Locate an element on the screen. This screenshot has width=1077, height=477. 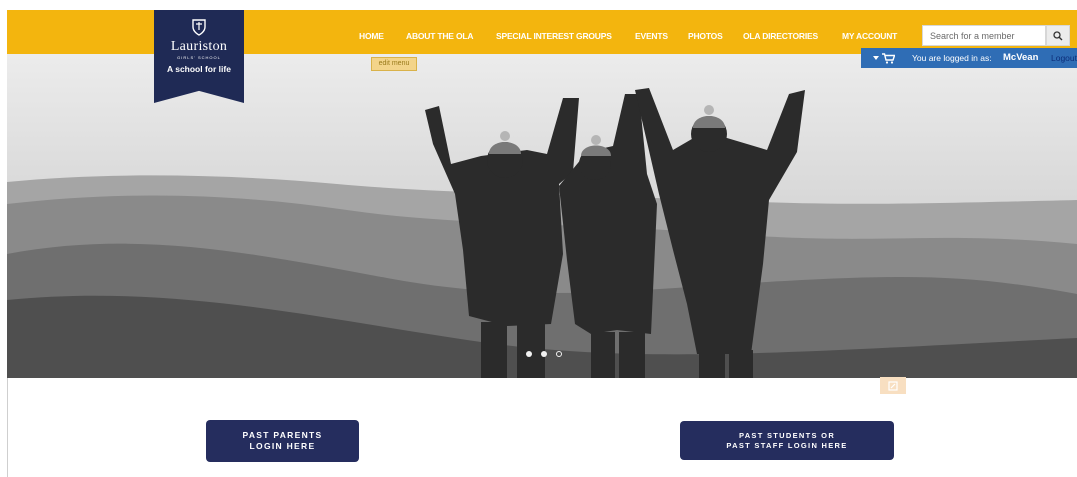
logged-in-username: McVean is located at coordinates (1021, 57).